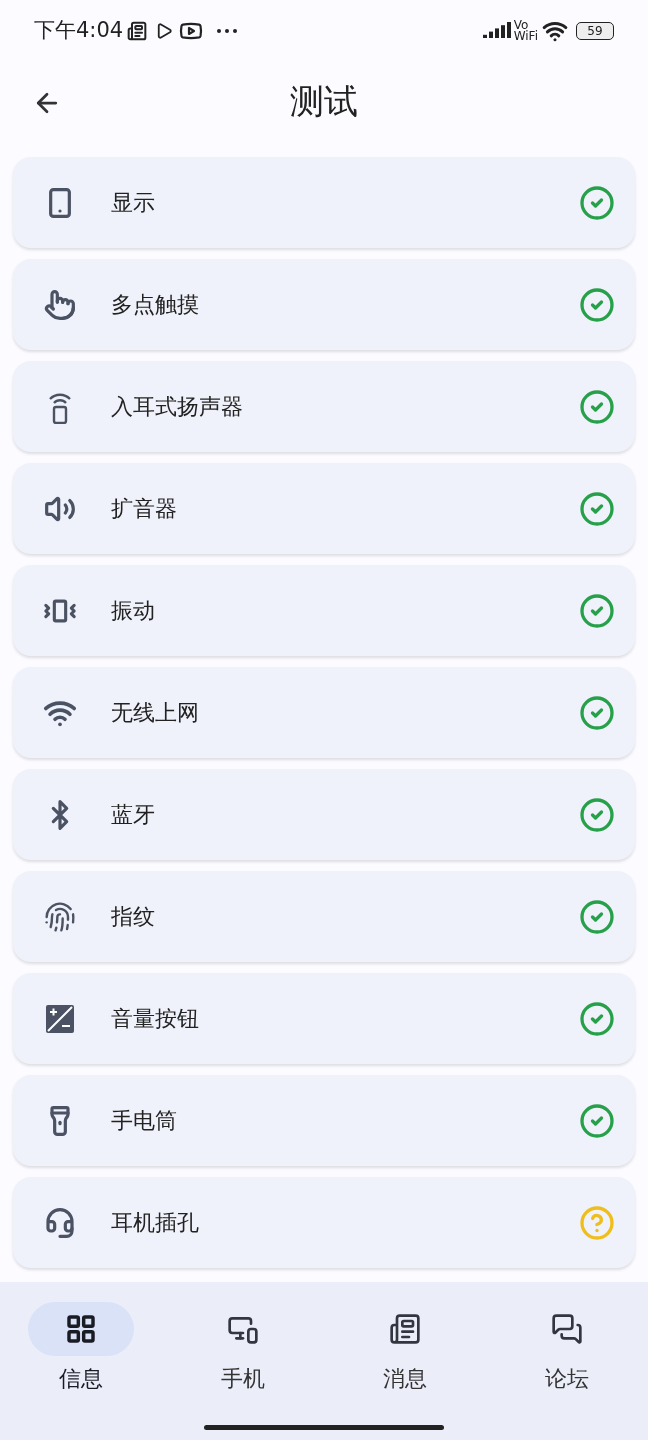 Image resolution: width=648 pixels, height=1440 pixels. What do you see at coordinates (324, 814) in the screenshot?
I see `test-card: 蓝牙` at bounding box center [324, 814].